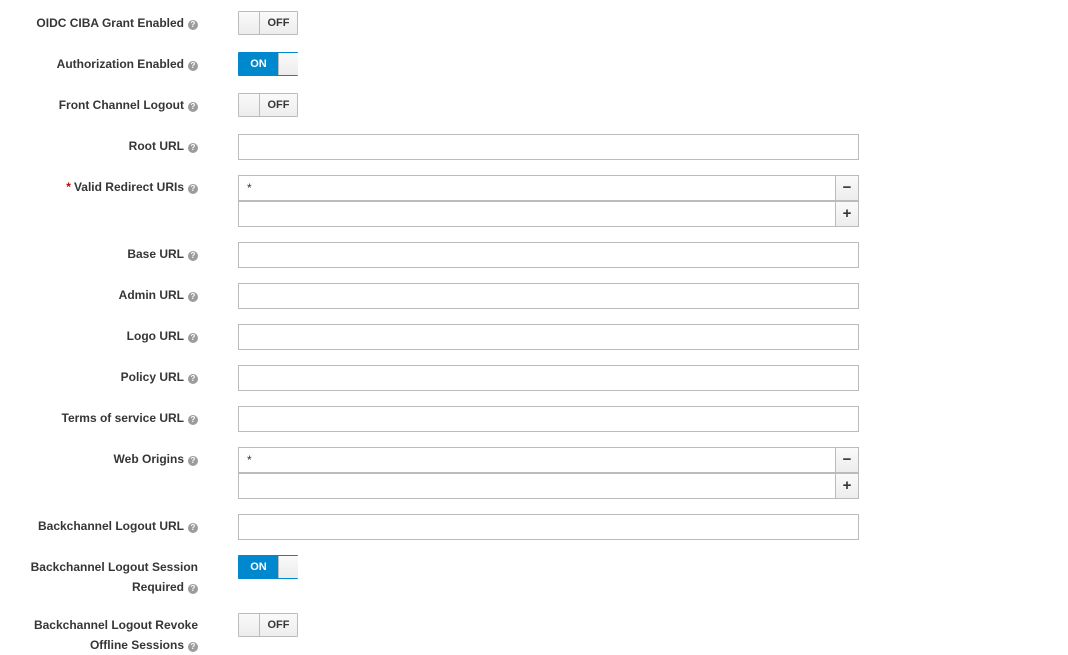 This screenshot has width=1068, height=655. Describe the element at coordinates (132, 187) in the screenshot. I see `redirect-uris-label: * Valid Redirect URIs?` at that location.